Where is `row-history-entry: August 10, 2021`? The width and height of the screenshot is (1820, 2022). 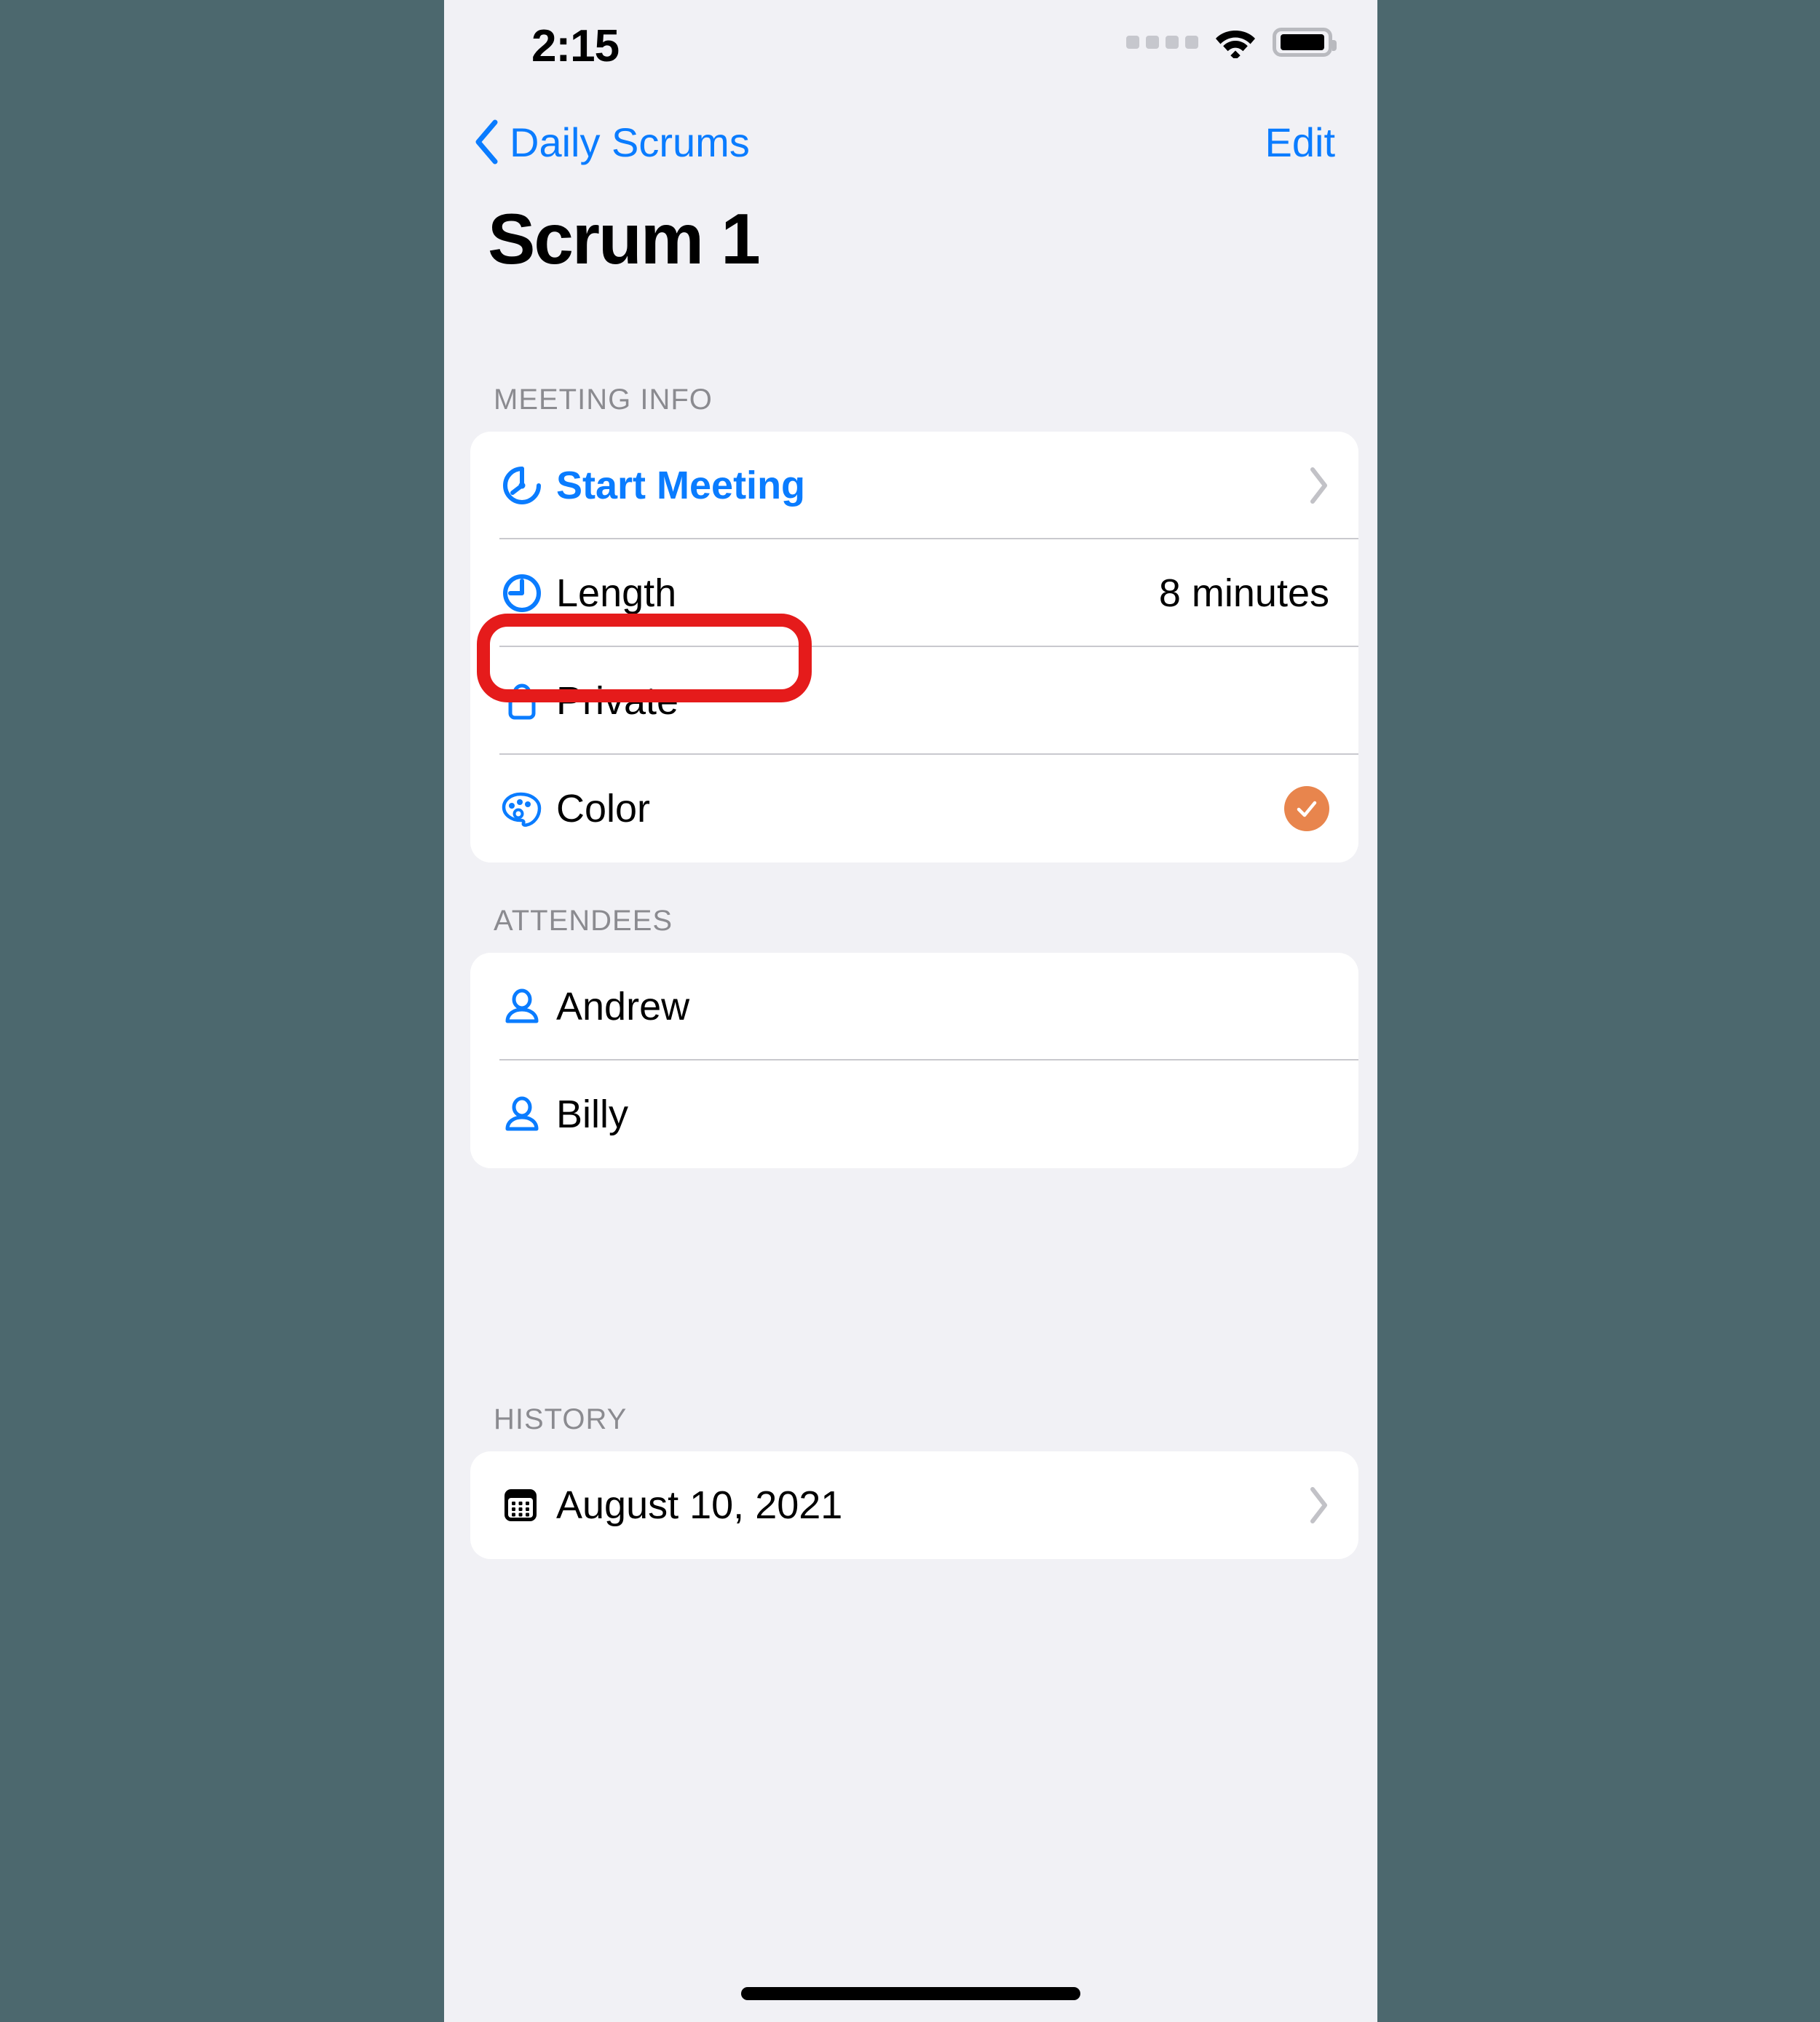 row-history-entry: August 10, 2021 is located at coordinates (914, 1505).